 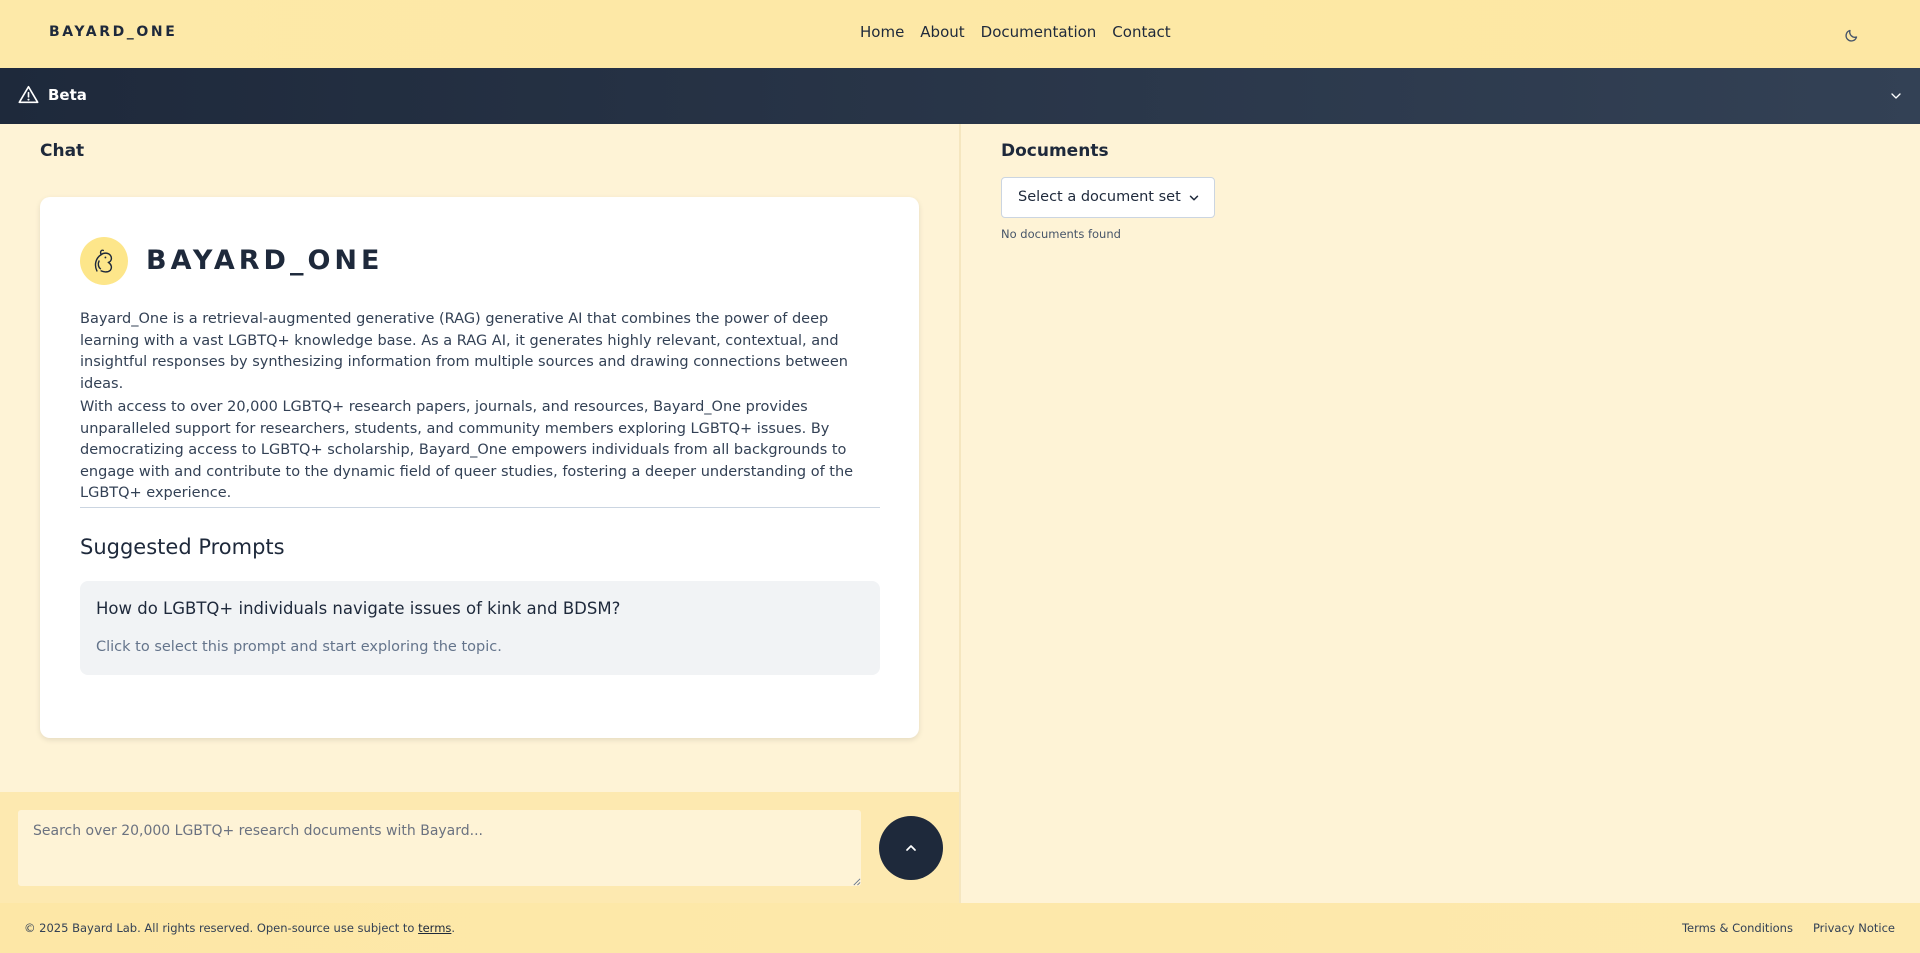 What do you see at coordinates (434, 928) in the screenshot?
I see `terms-link: terms` at bounding box center [434, 928].